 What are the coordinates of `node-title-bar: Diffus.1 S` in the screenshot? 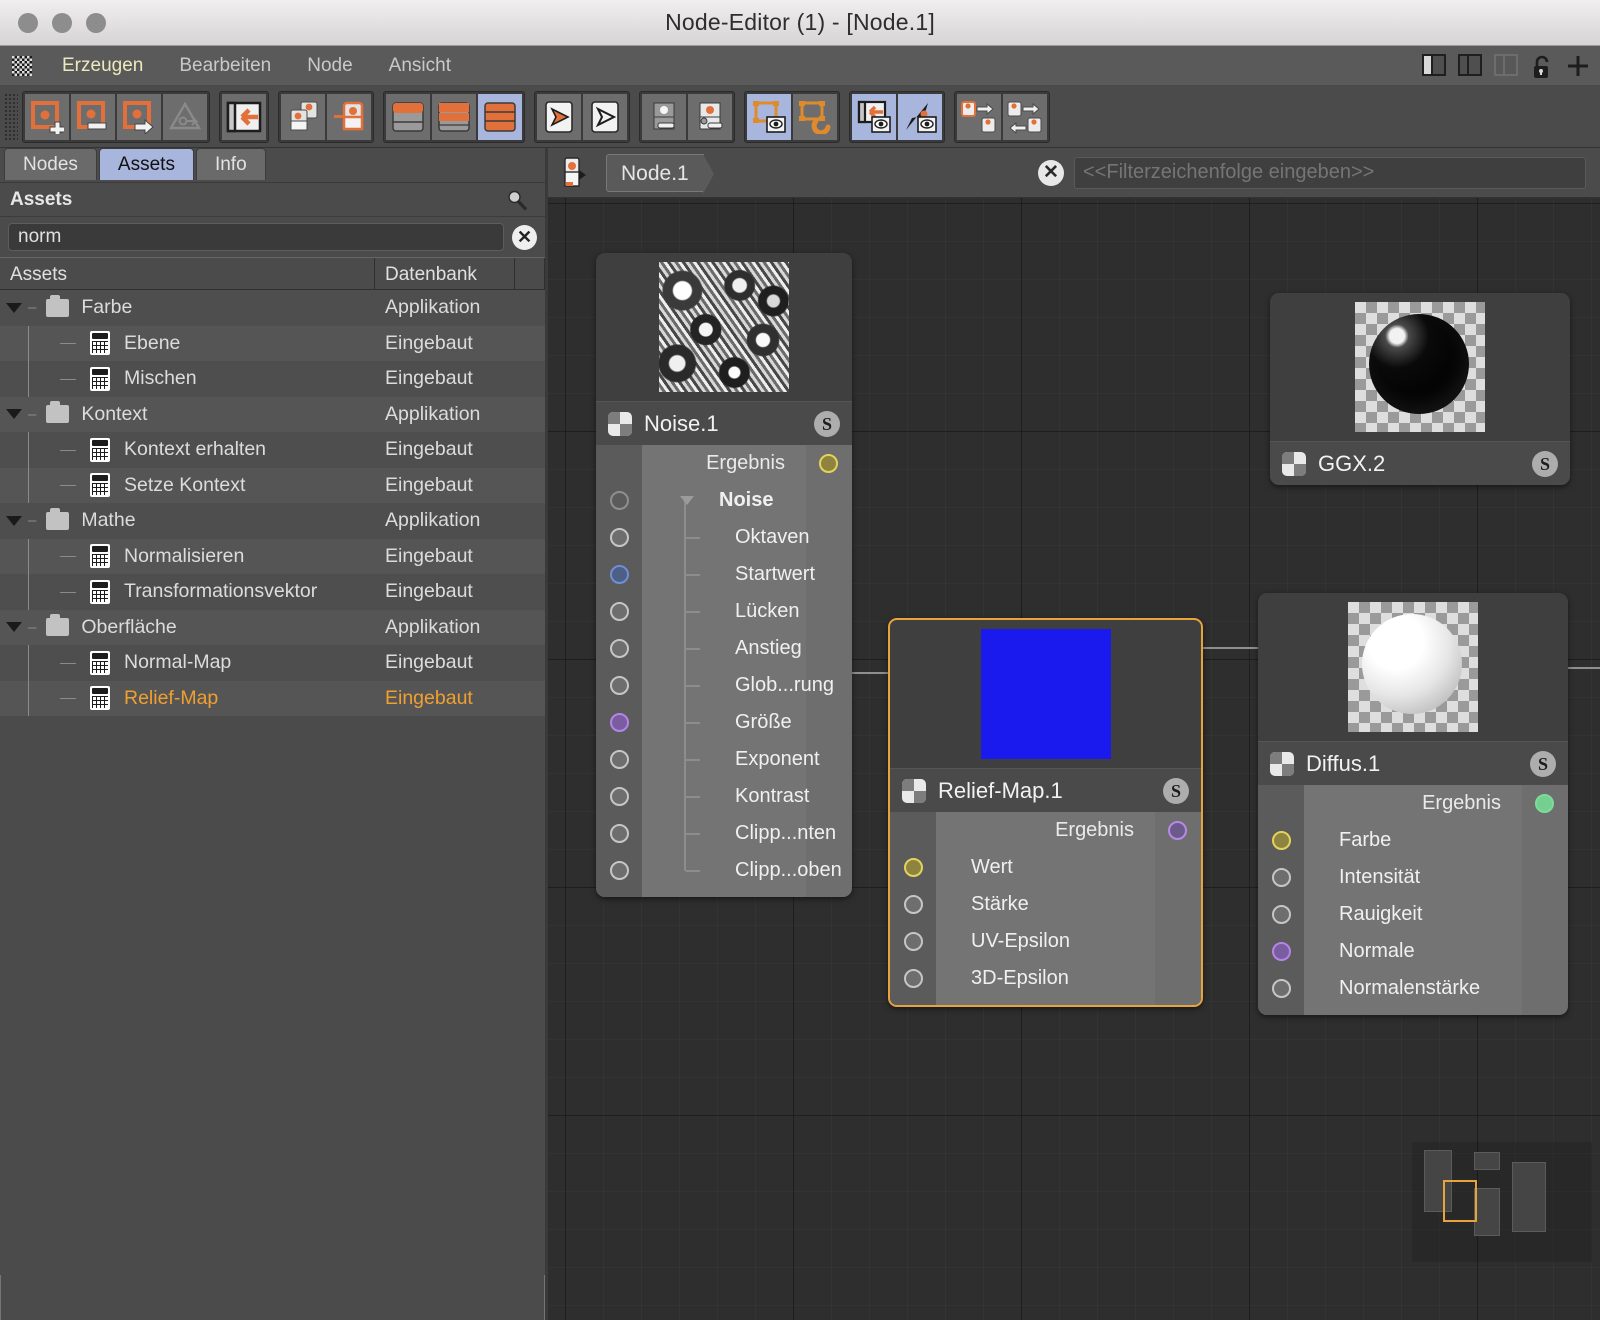 It's located at (1413, 763).